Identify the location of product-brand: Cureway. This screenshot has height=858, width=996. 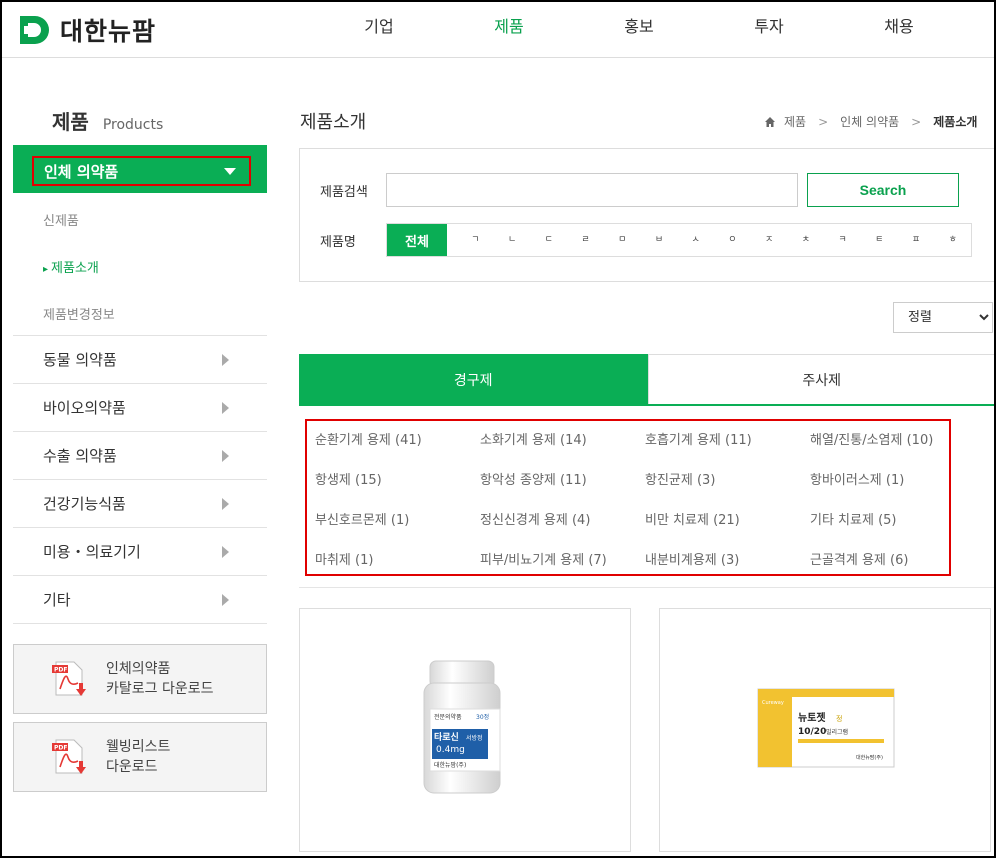
(773, 703).